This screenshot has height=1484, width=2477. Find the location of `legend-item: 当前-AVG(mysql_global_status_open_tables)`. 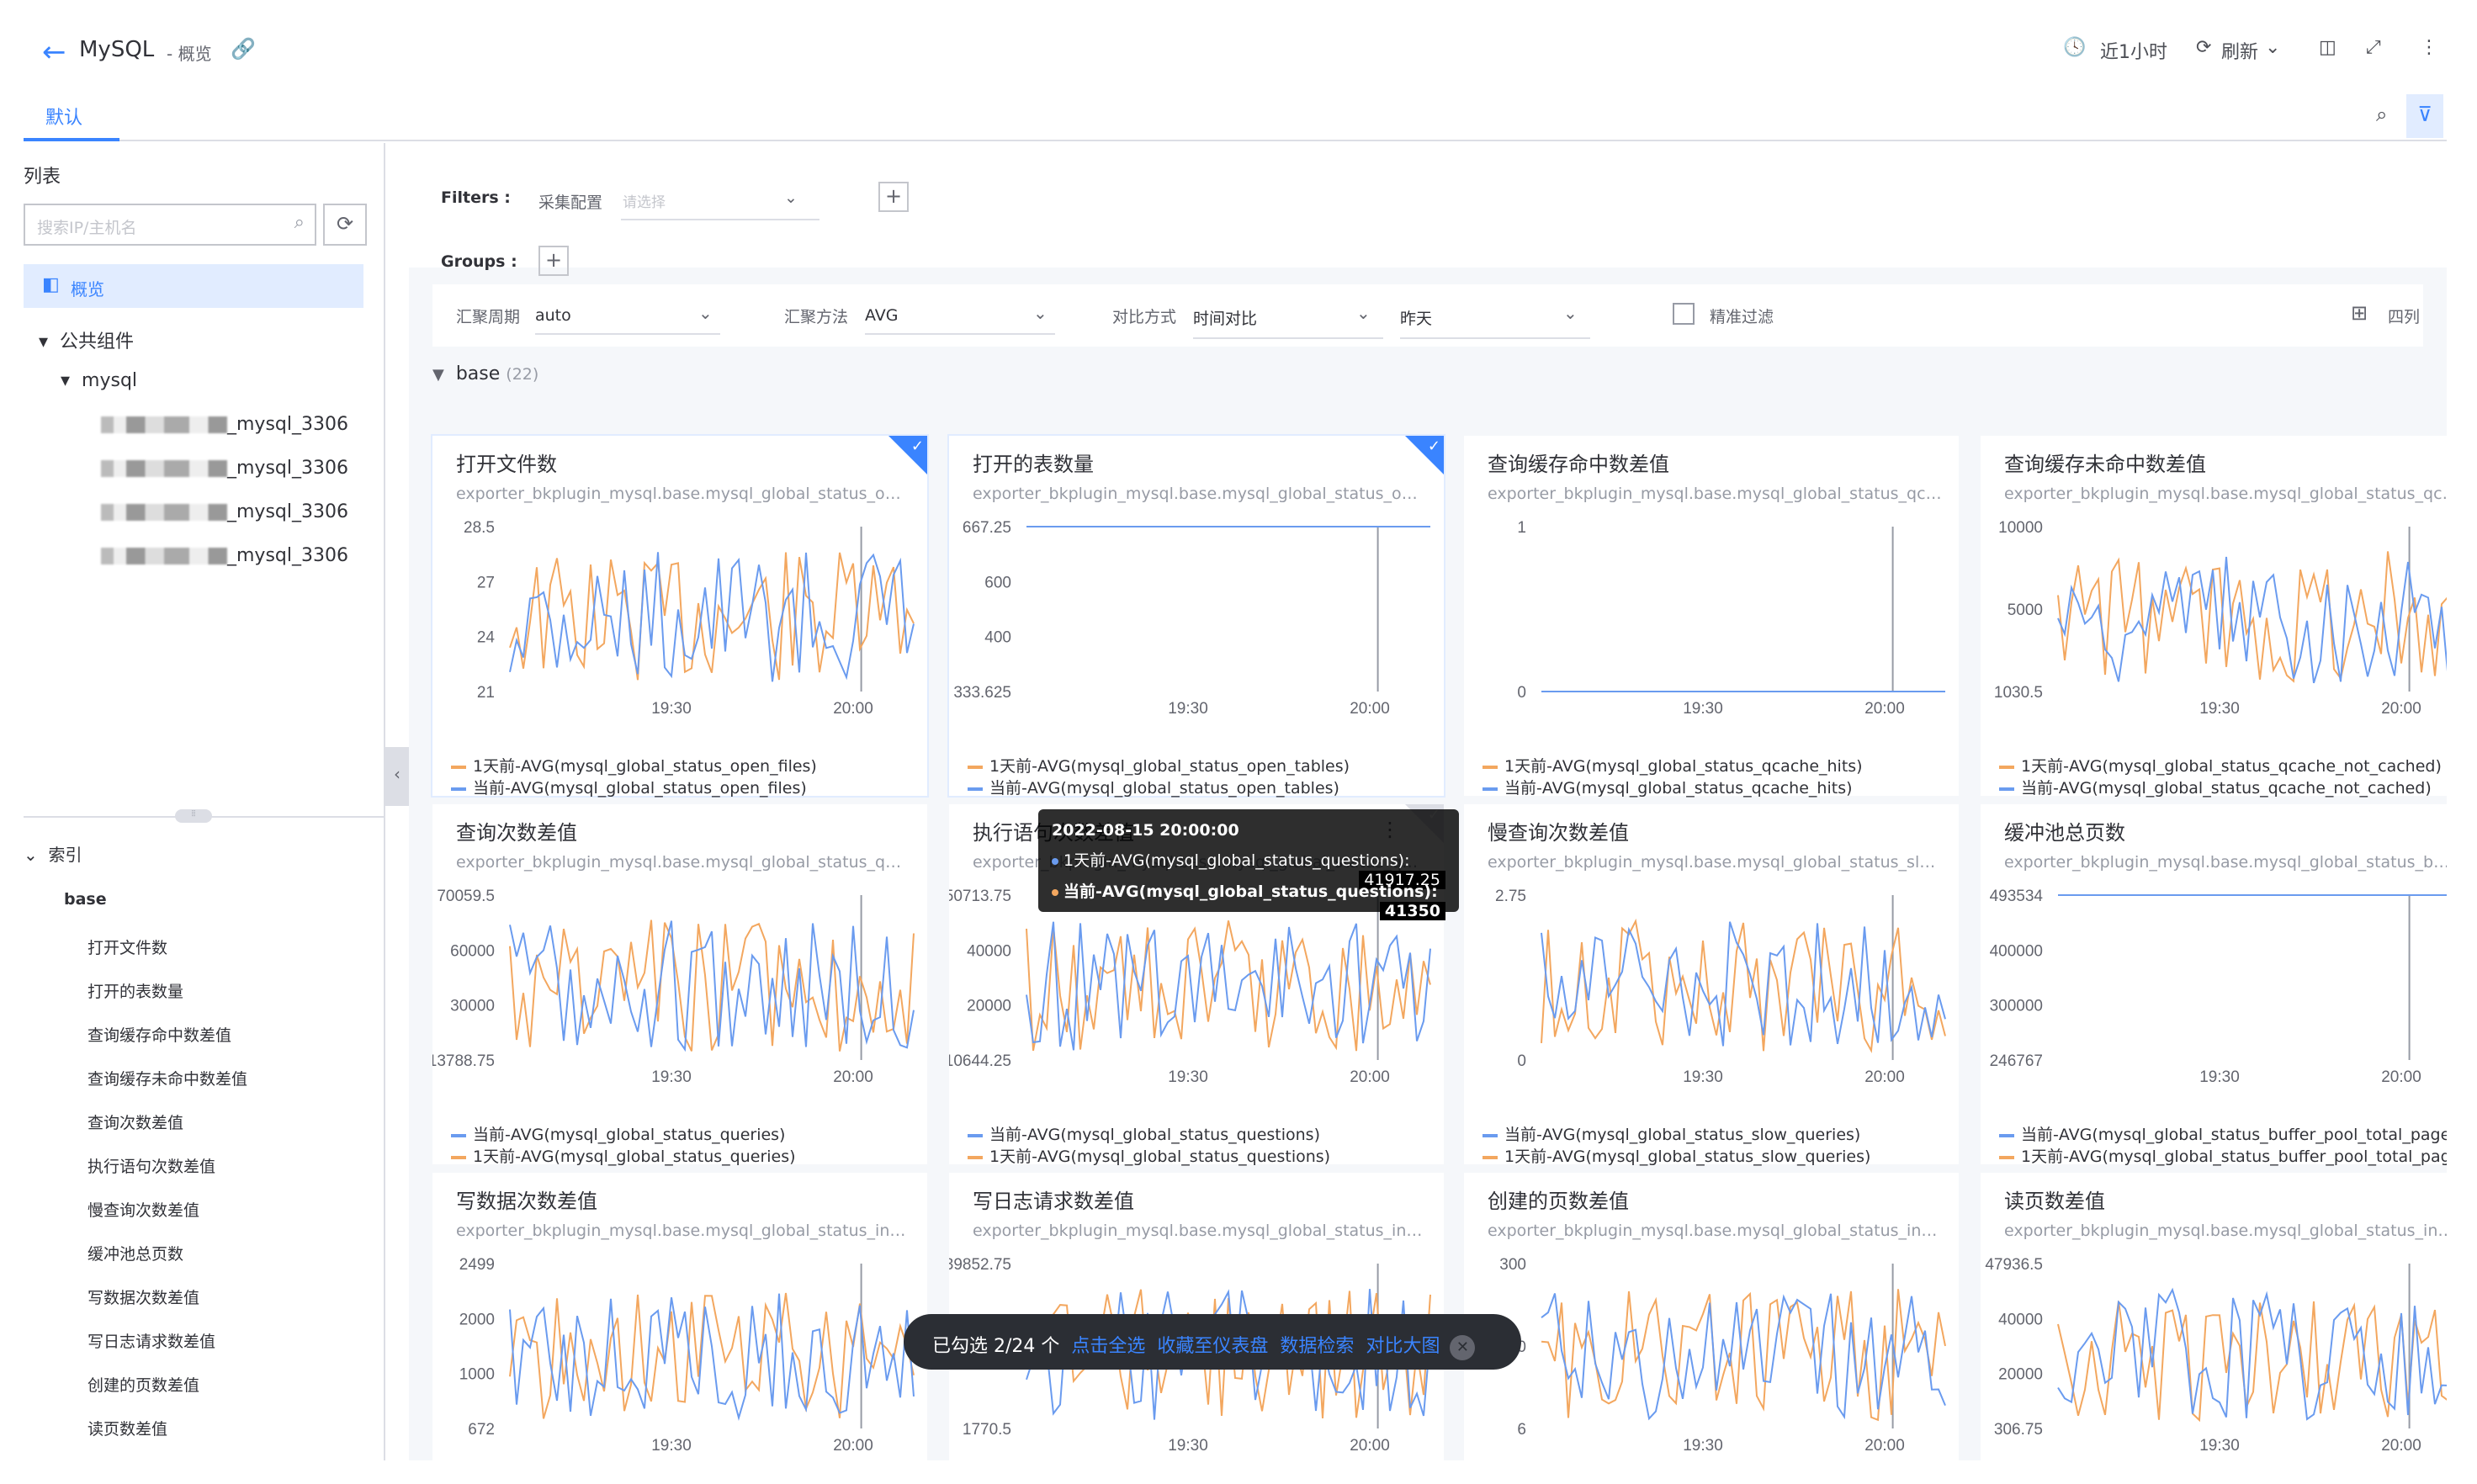

legend-item: 当前-AVG(mysql_global_status_open_tables) is located at coordinates (1154, 787).